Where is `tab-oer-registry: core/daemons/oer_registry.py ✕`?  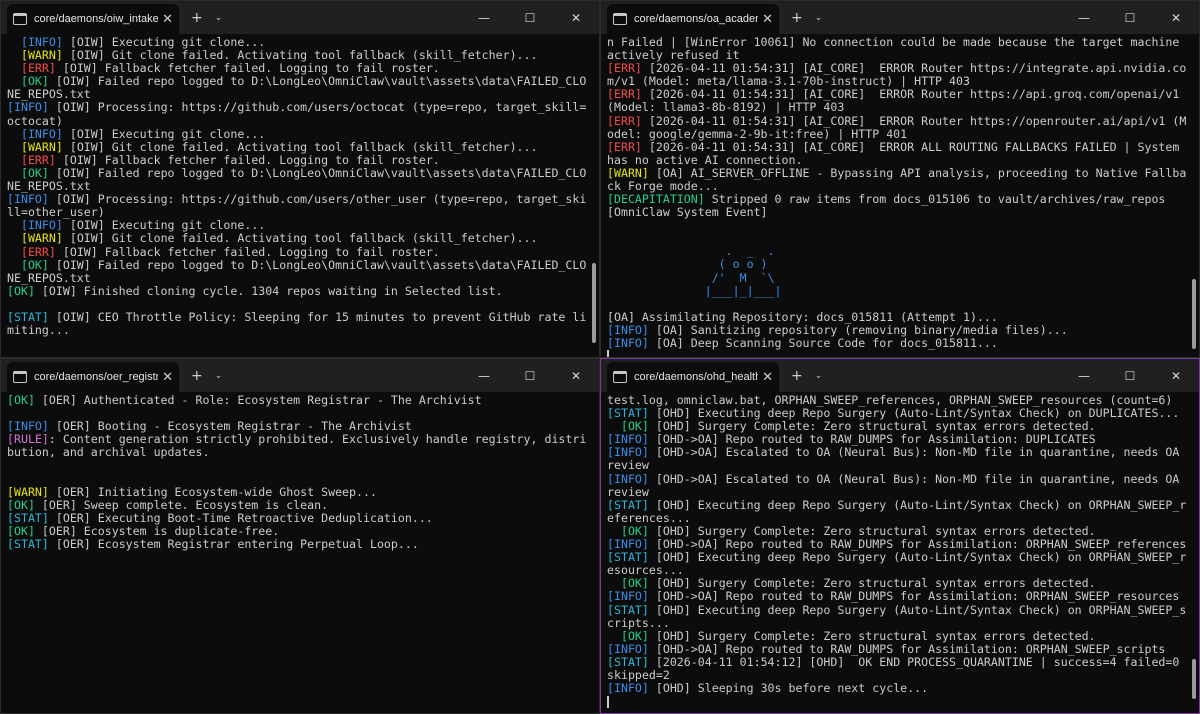 tab-oer-registry: core/daemons/oer_registry.py ✕ is located at coordinates (93, 377).